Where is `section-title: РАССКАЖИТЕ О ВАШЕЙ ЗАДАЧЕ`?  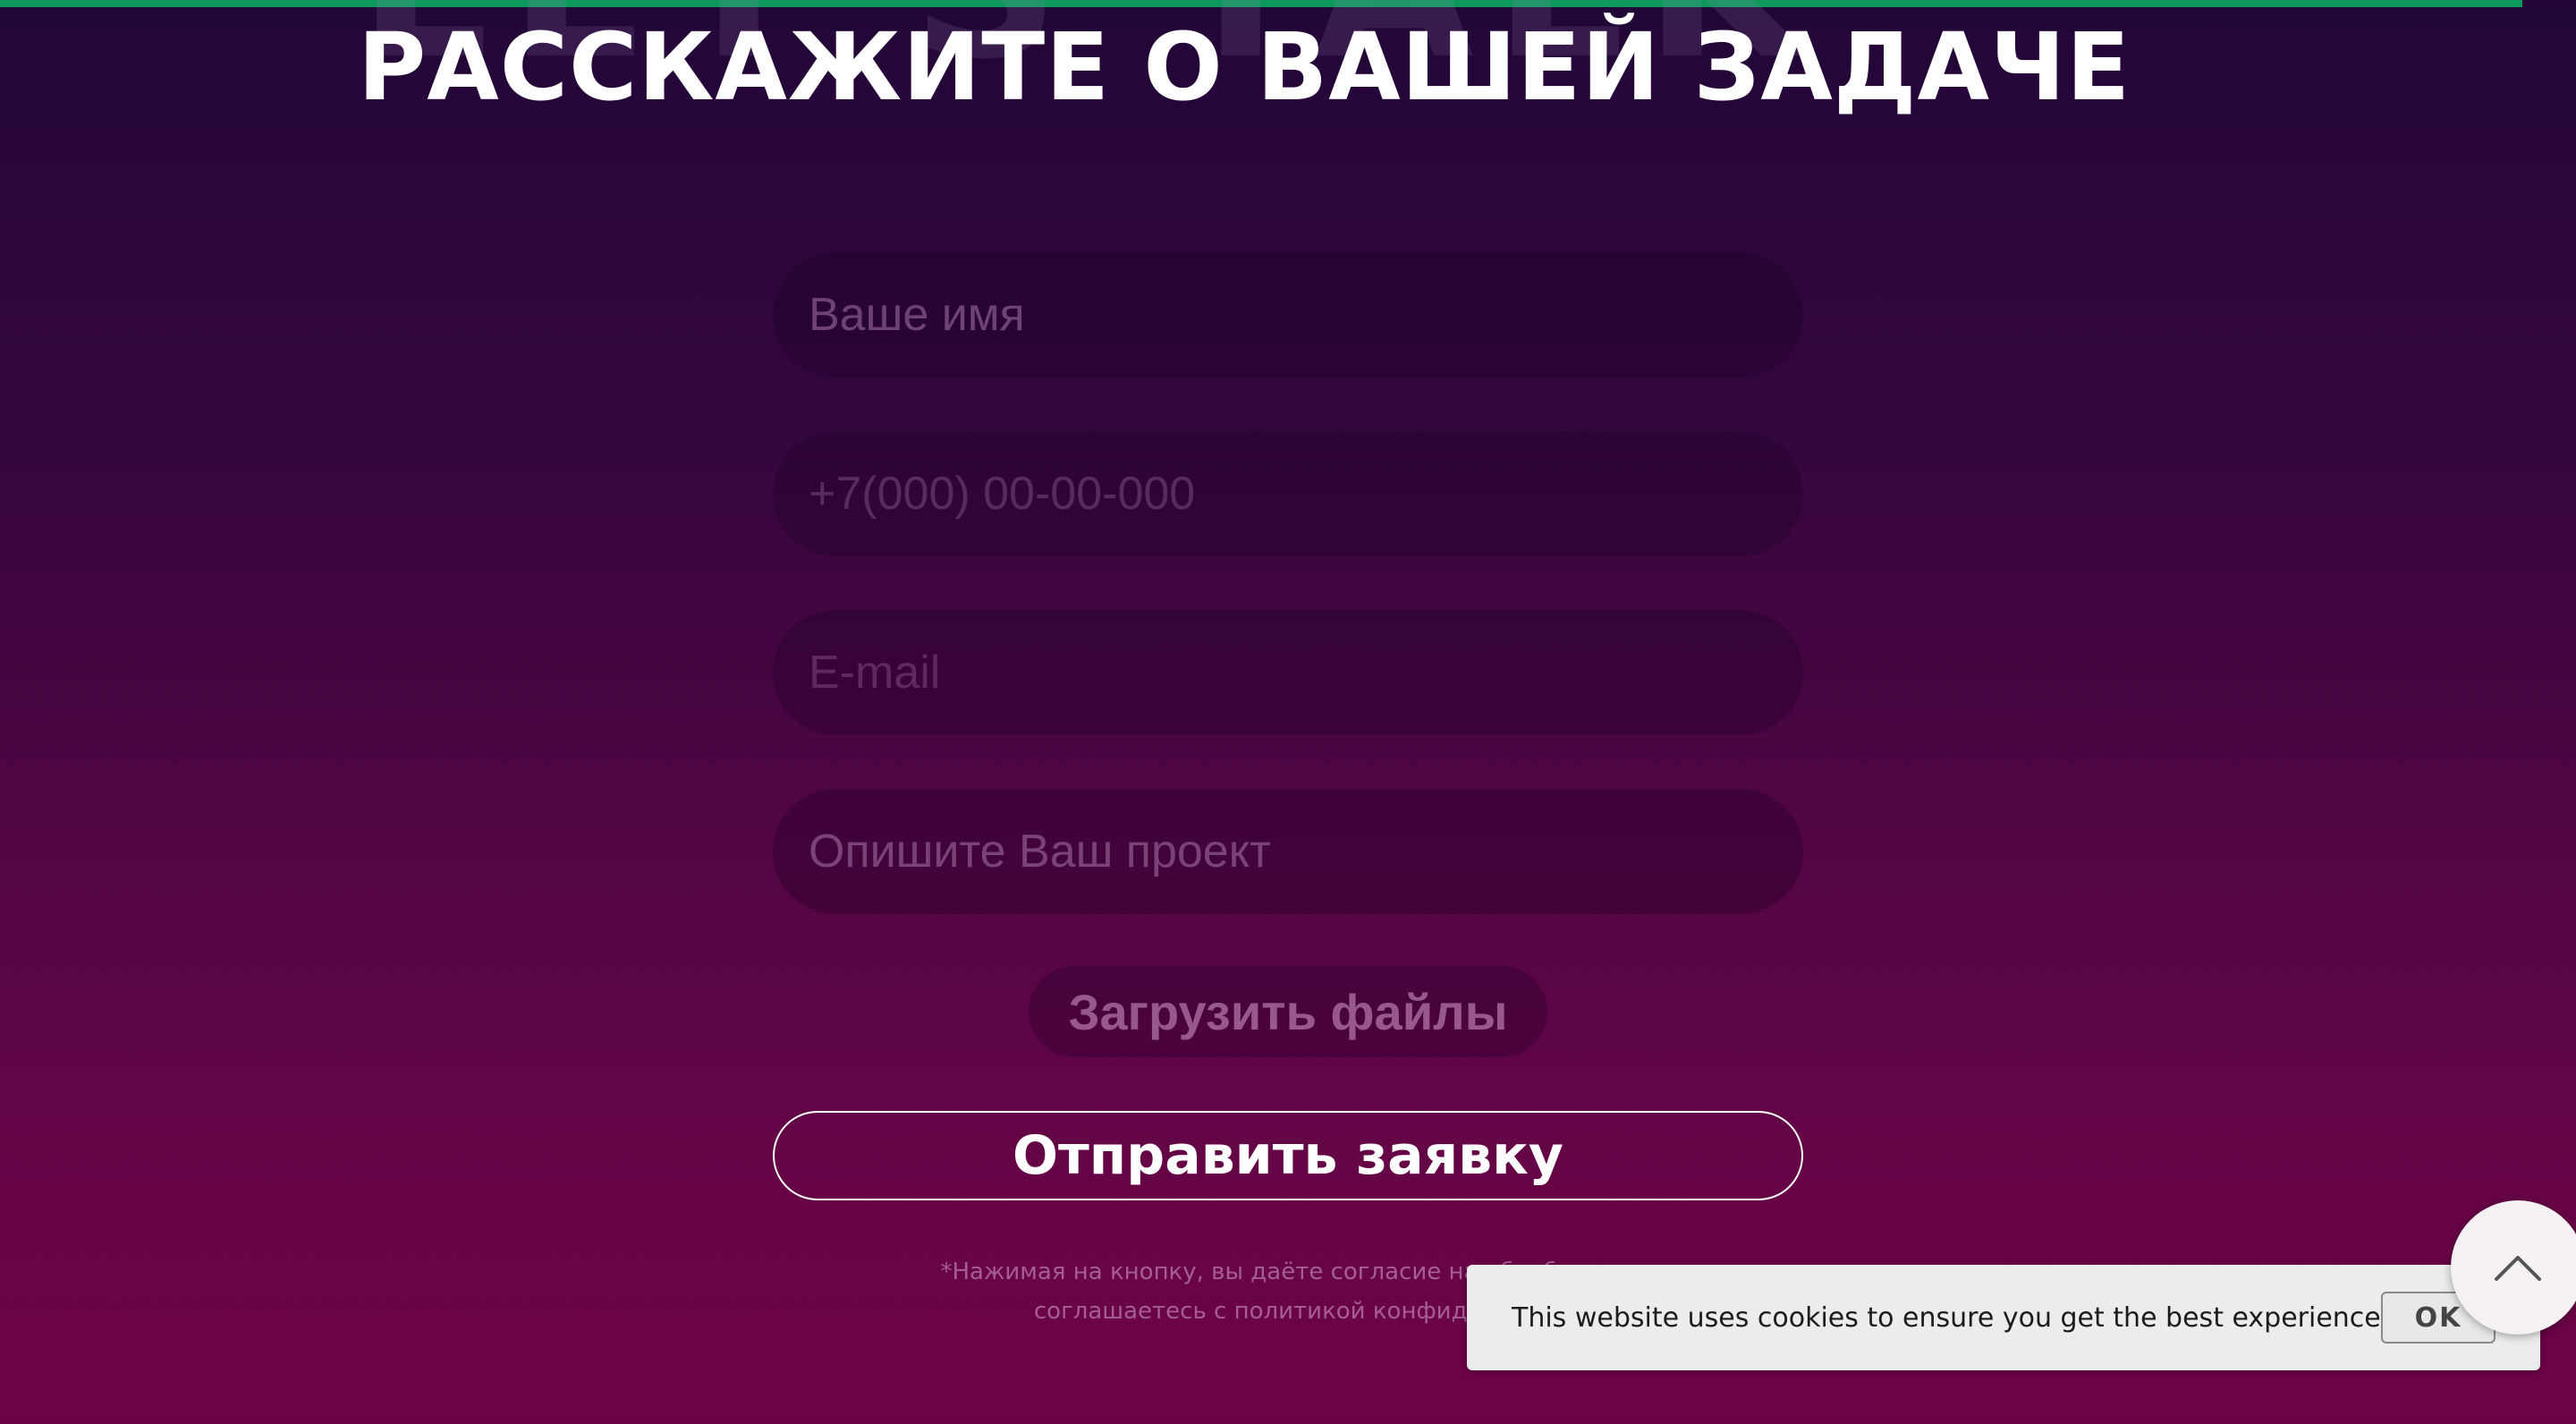
section-title: РАССКАЖИТЕ О ВАШЕЙ ЗАДАЧЕ is located at coordinates (1244, 67).